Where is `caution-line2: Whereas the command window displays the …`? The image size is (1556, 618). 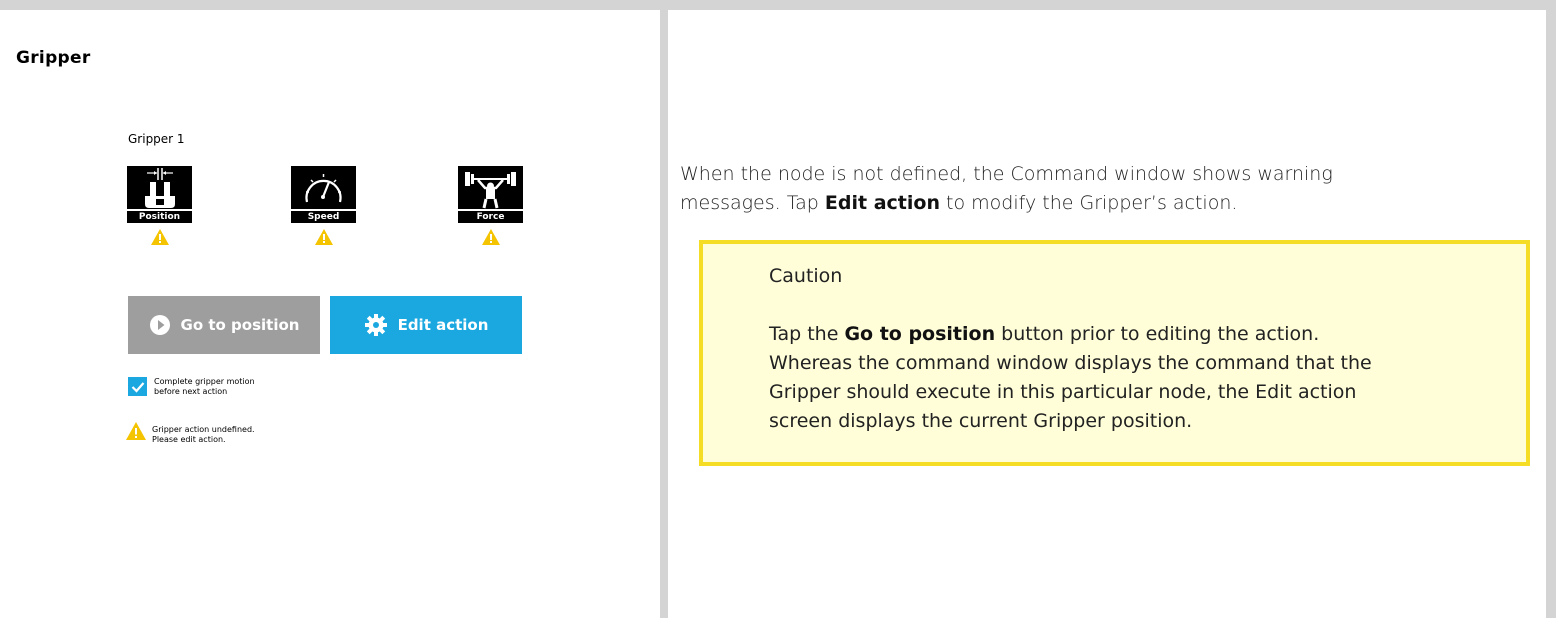
caution-line2: Whereas the command window displays the … is located at coordinates (1070, 363).